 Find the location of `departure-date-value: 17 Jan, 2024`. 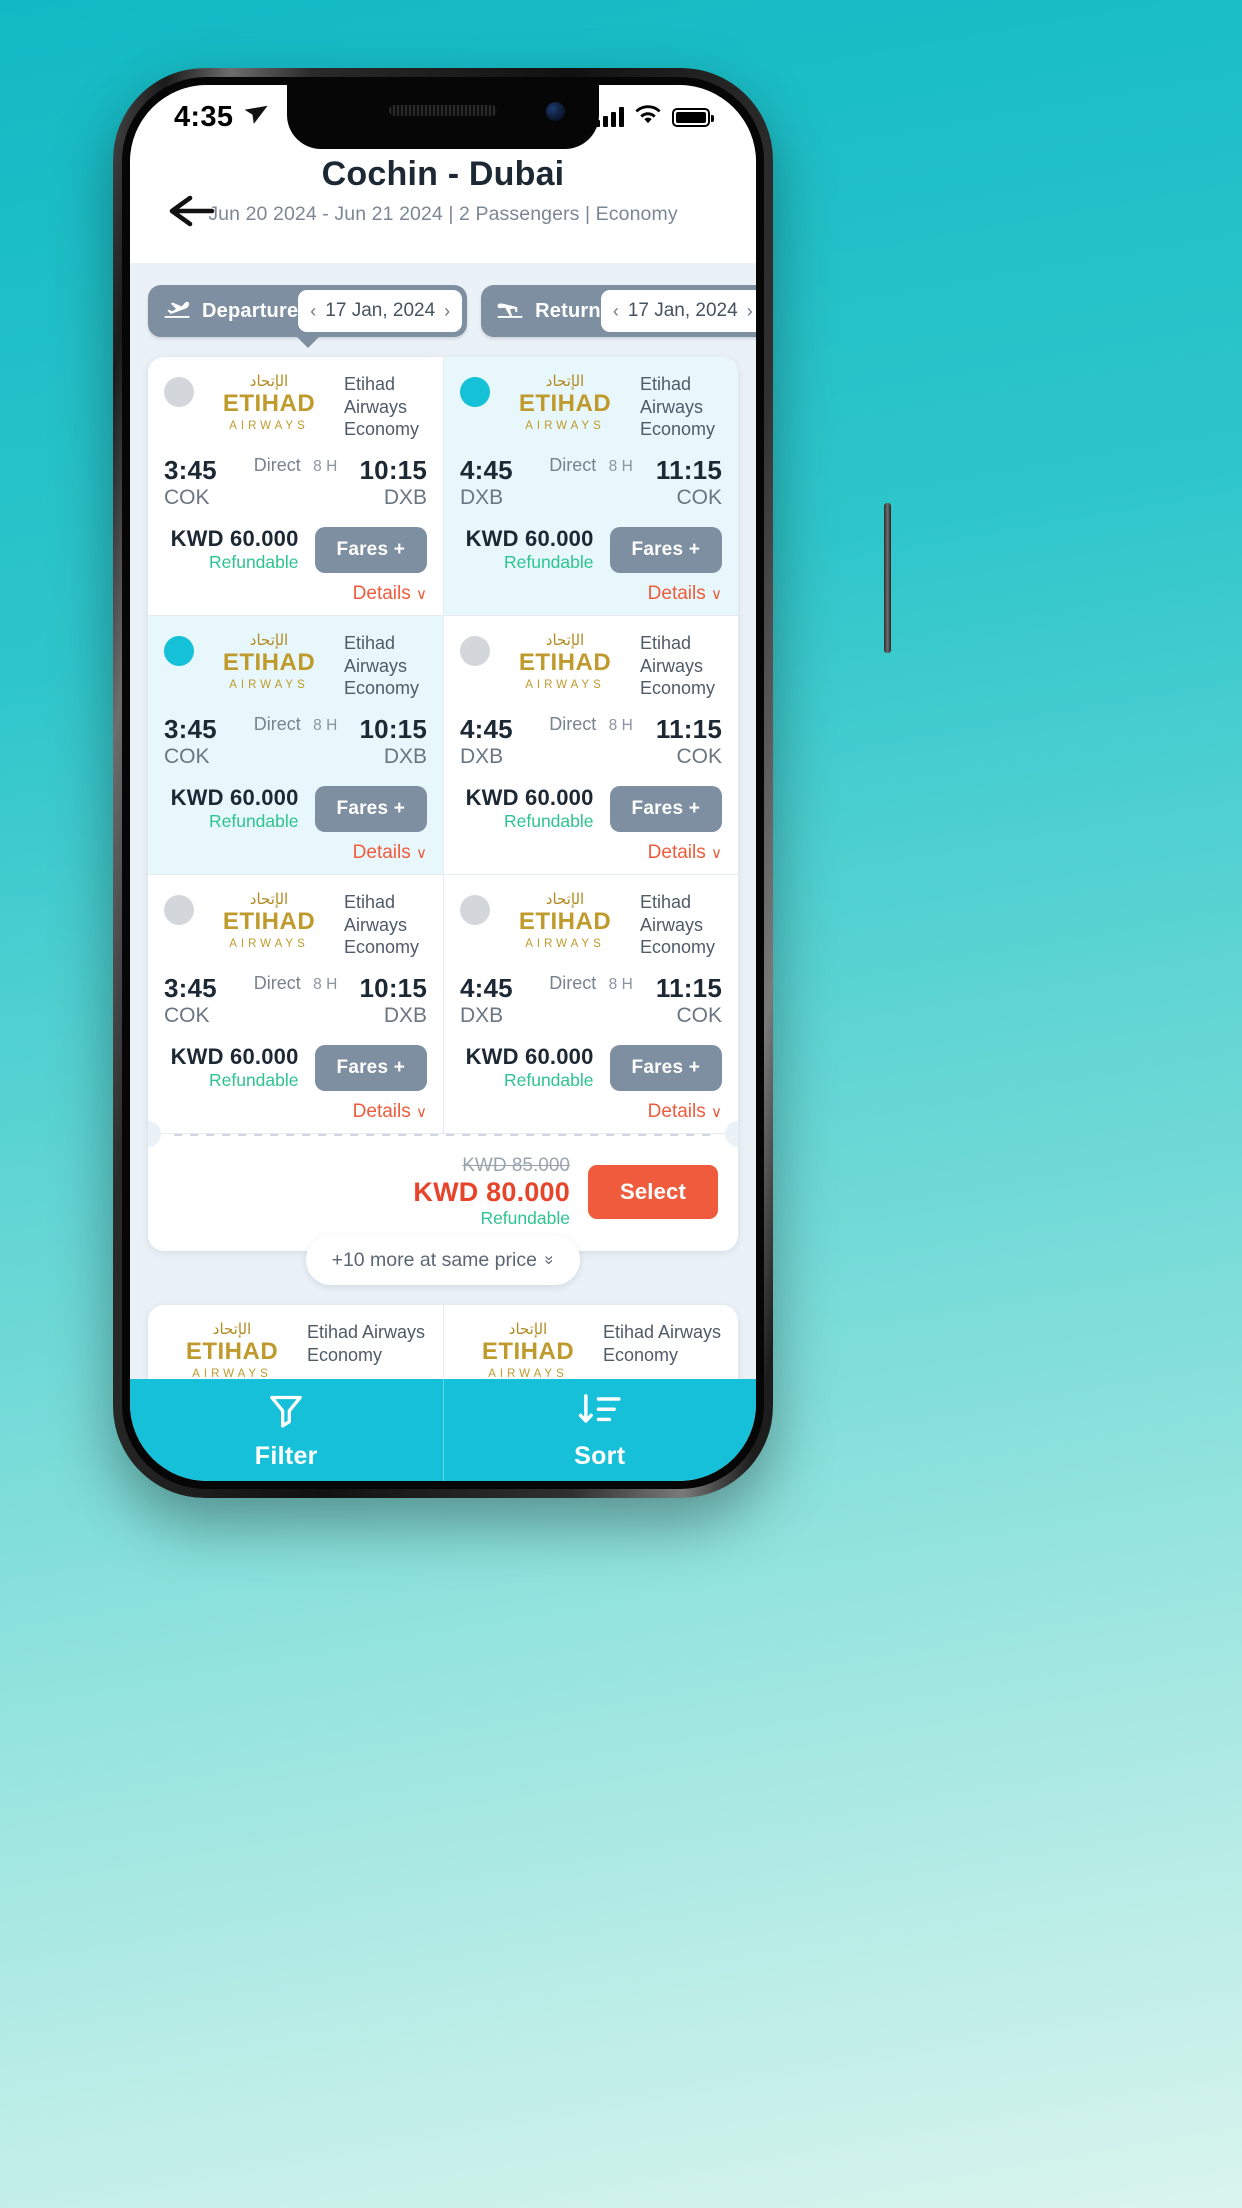

departure-date-value: 17 Jan, 2024 is located at coordinates (380, 310).